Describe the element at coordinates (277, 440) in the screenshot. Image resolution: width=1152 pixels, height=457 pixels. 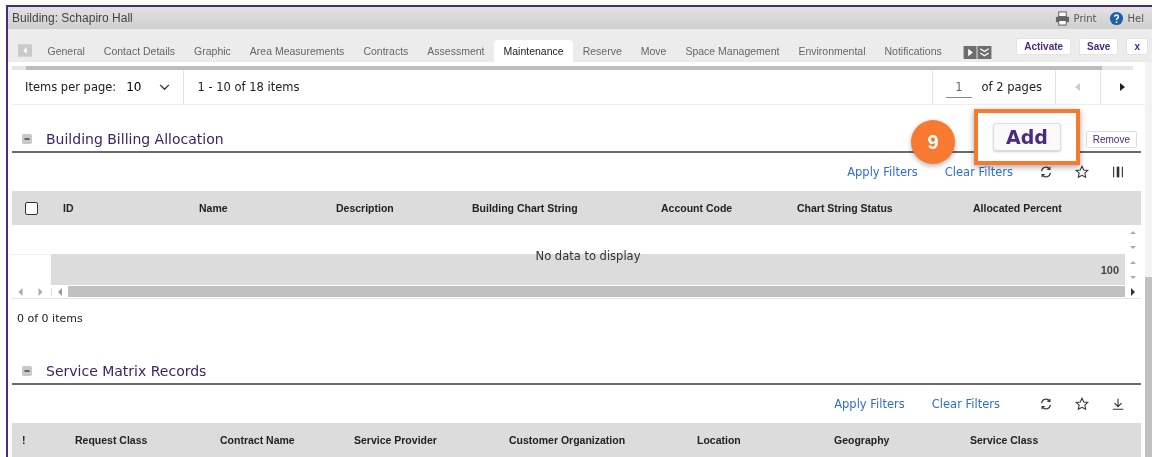
I see `column-header: Contract Name` at that location.